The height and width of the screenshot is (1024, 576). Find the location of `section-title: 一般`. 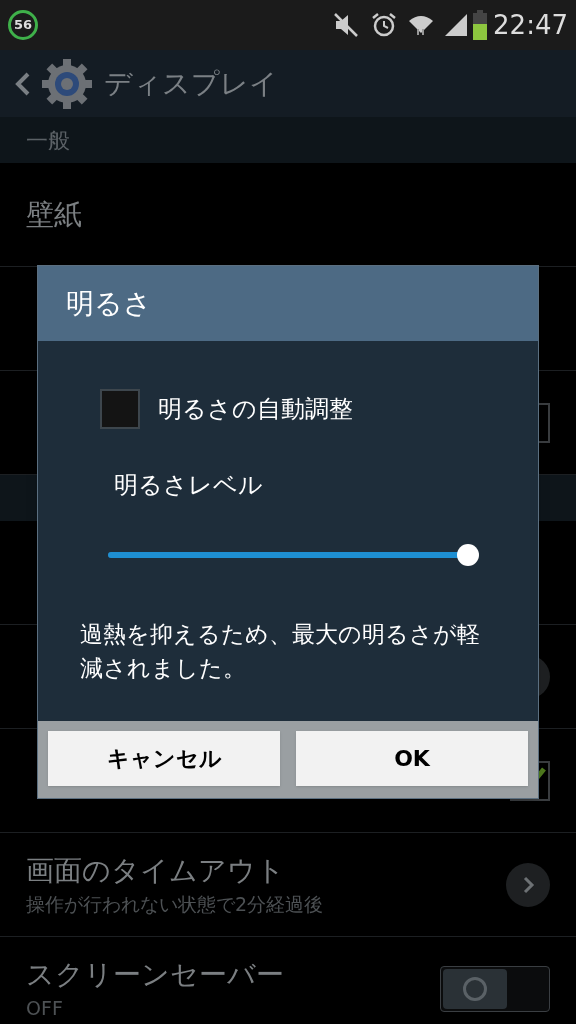

section-title: 一般 is located at coordinates (48, 140).